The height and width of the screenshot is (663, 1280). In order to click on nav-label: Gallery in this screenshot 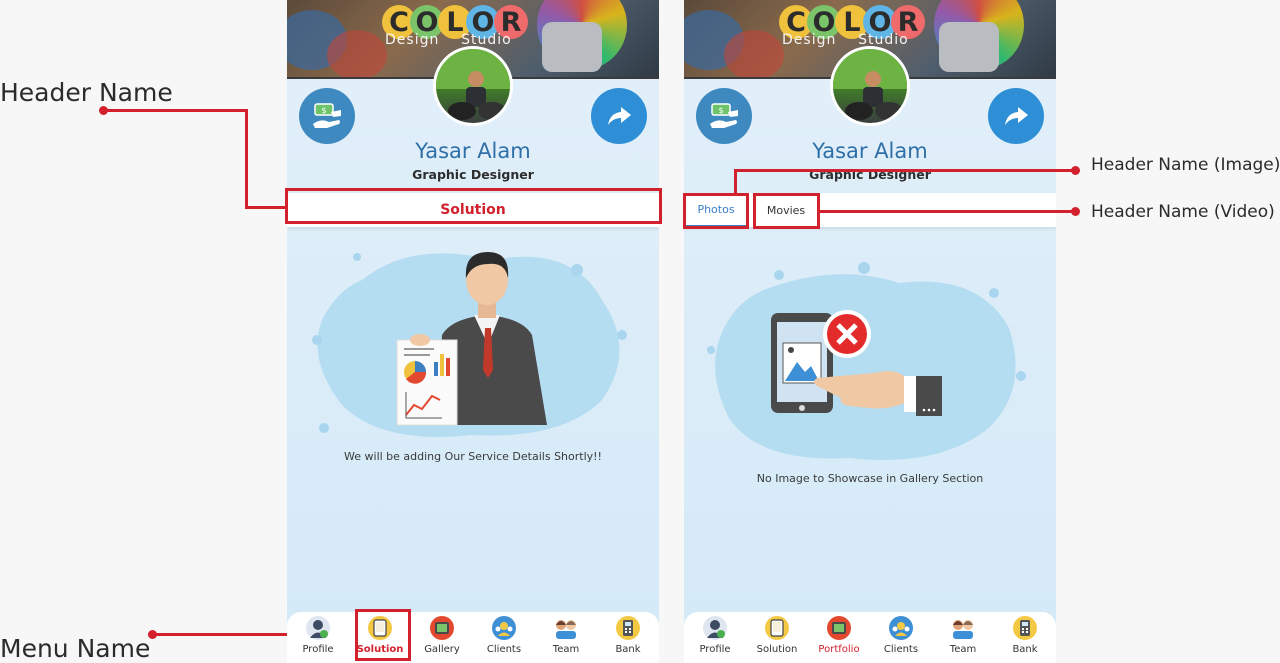, I will do `click(442, 649)`.